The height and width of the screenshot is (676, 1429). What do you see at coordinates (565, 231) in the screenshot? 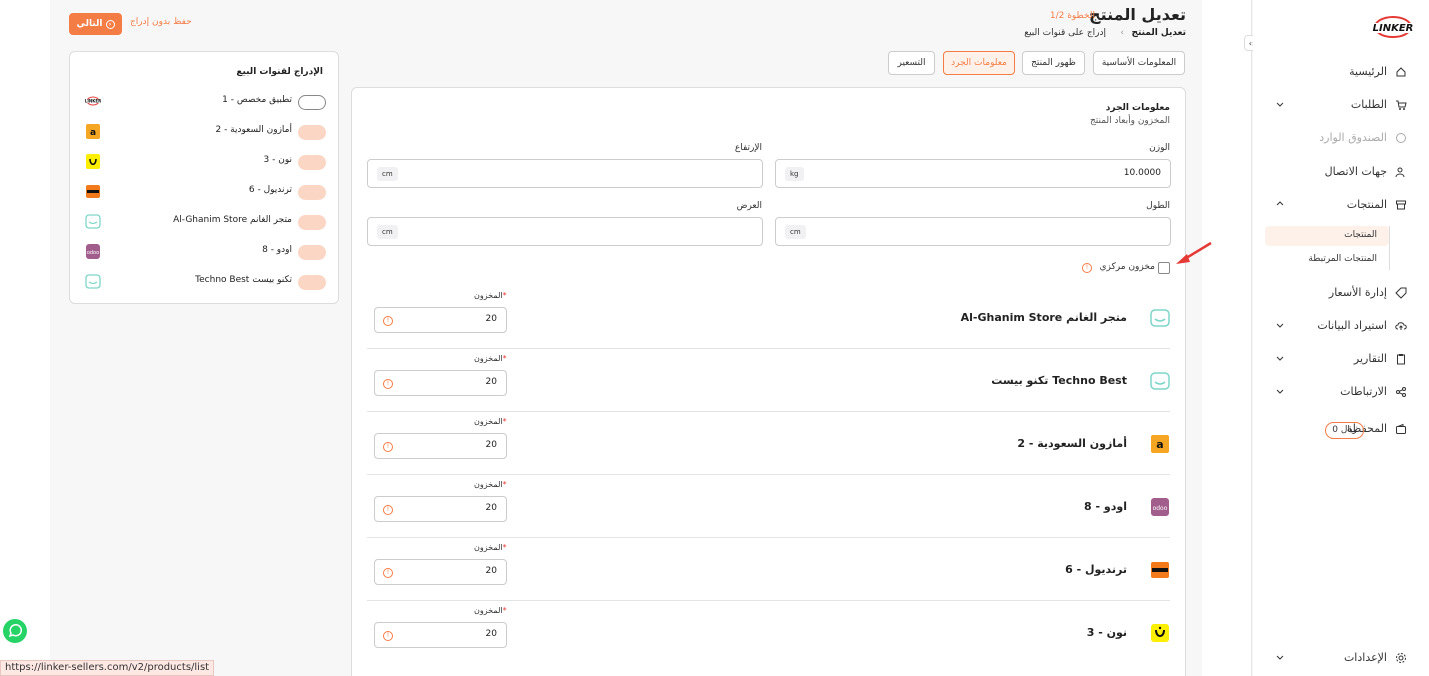
I see `width-input: cm` at bounding box center [565, 231].